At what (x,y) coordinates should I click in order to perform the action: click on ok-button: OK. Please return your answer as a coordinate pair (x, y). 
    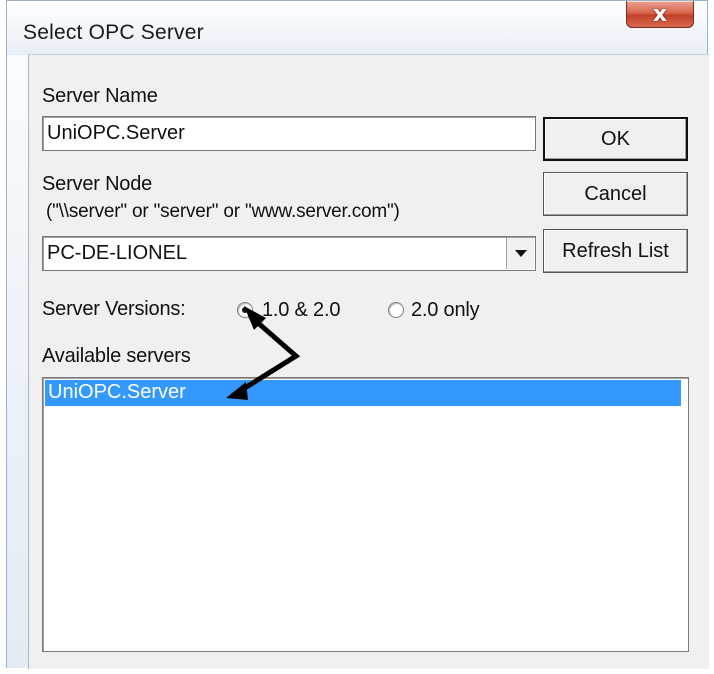
    Looking at the image, I should click on (615, 139).